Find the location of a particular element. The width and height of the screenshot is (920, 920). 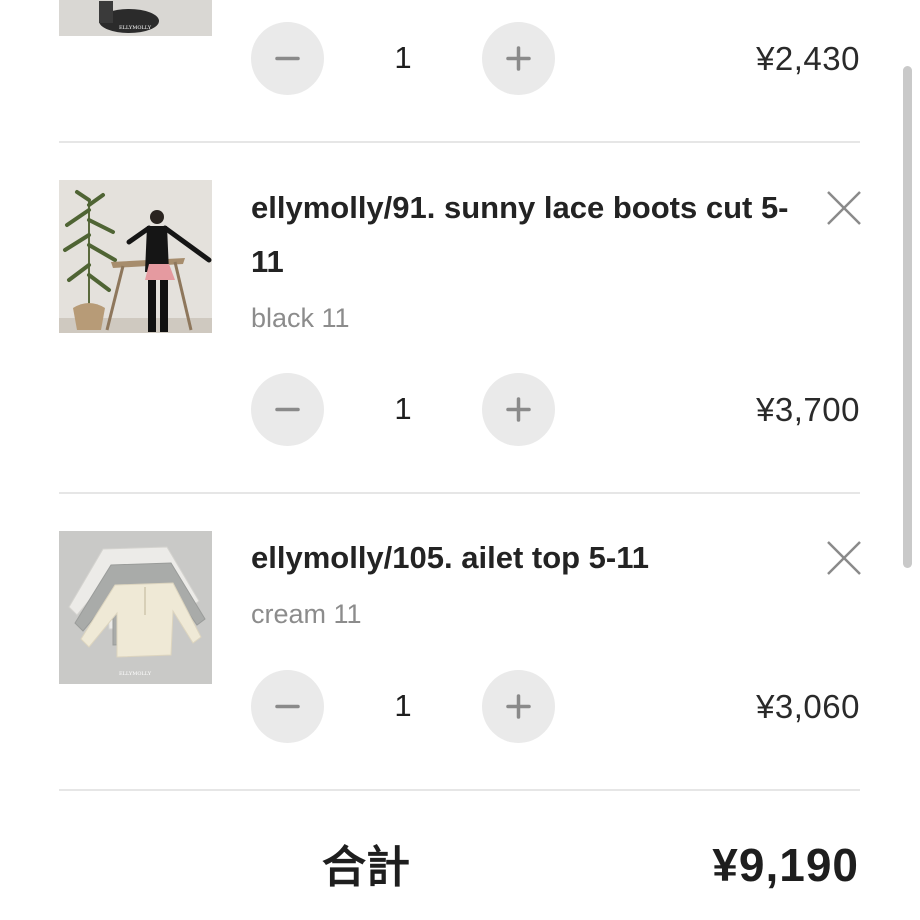

product-variant: black 11 is located at coordinates (300, 318).